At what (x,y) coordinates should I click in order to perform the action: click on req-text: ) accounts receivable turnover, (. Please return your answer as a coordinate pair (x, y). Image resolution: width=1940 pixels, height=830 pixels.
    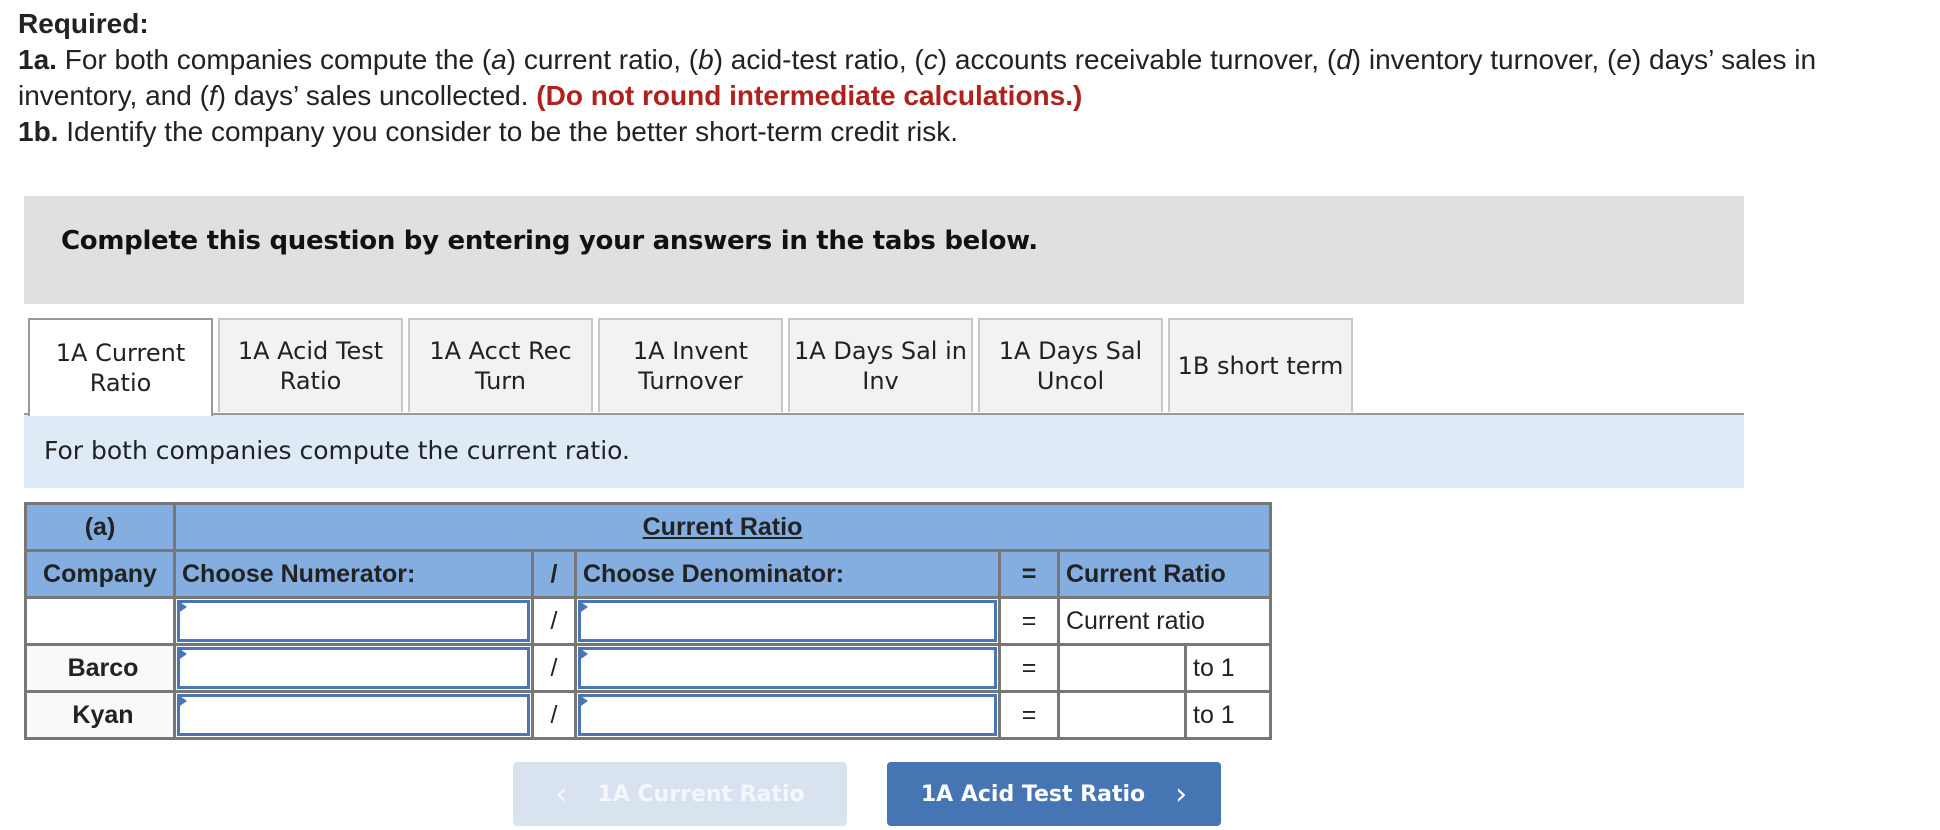
    Looking at the image, I should click on (1137, 59).